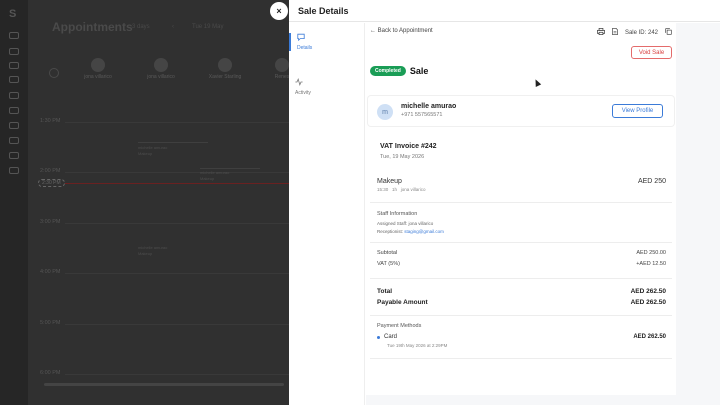  I want to click on invoice-title: VAT Invoice #242, so click(408, 146).